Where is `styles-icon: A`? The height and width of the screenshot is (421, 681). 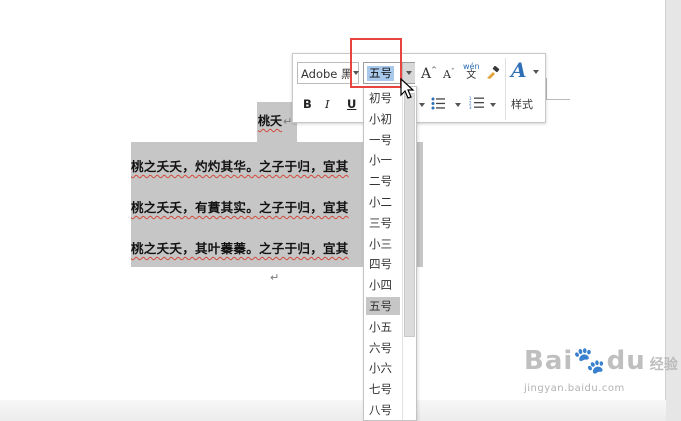
styles-icon: A is located at coordinates (519, 70).